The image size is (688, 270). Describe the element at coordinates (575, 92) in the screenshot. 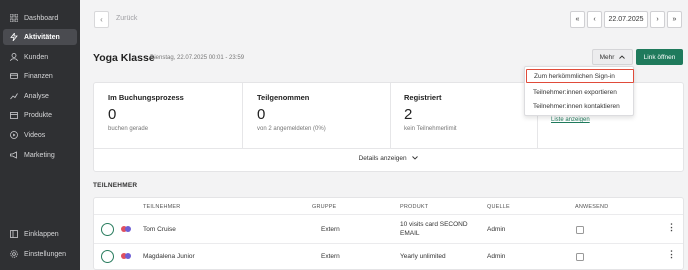

I see `menu-item-label: Teilnehmer:innen exportieren` at that location.